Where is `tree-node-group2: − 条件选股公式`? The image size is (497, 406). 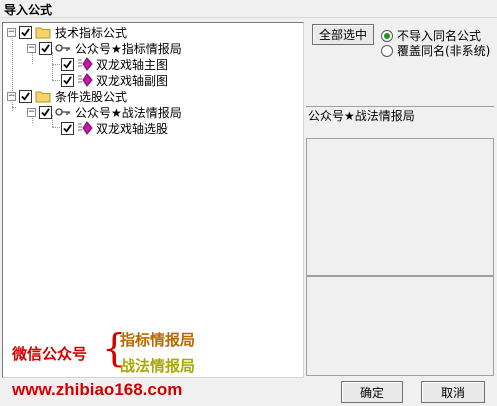 tree-node-group2: − 条件选股公式 is located at coordinates (67, 96).